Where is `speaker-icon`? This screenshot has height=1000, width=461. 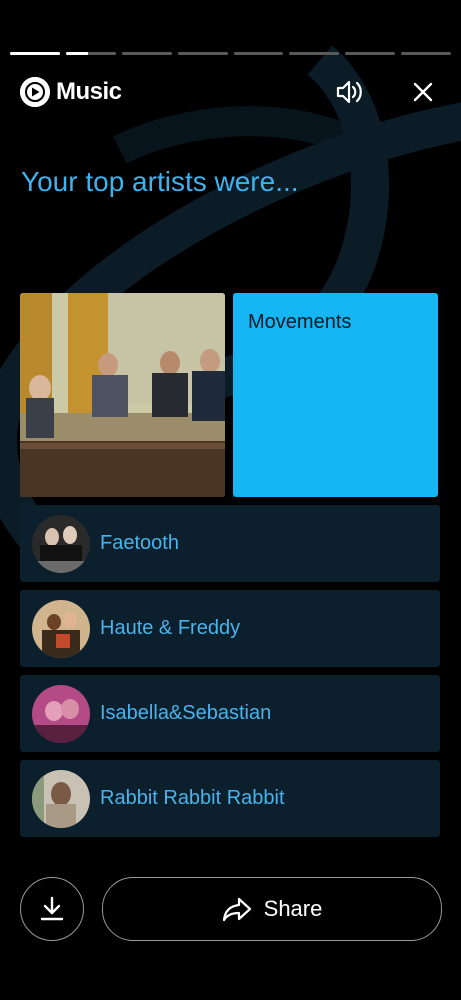 speaker-icon is located at coordinates (349, 92).